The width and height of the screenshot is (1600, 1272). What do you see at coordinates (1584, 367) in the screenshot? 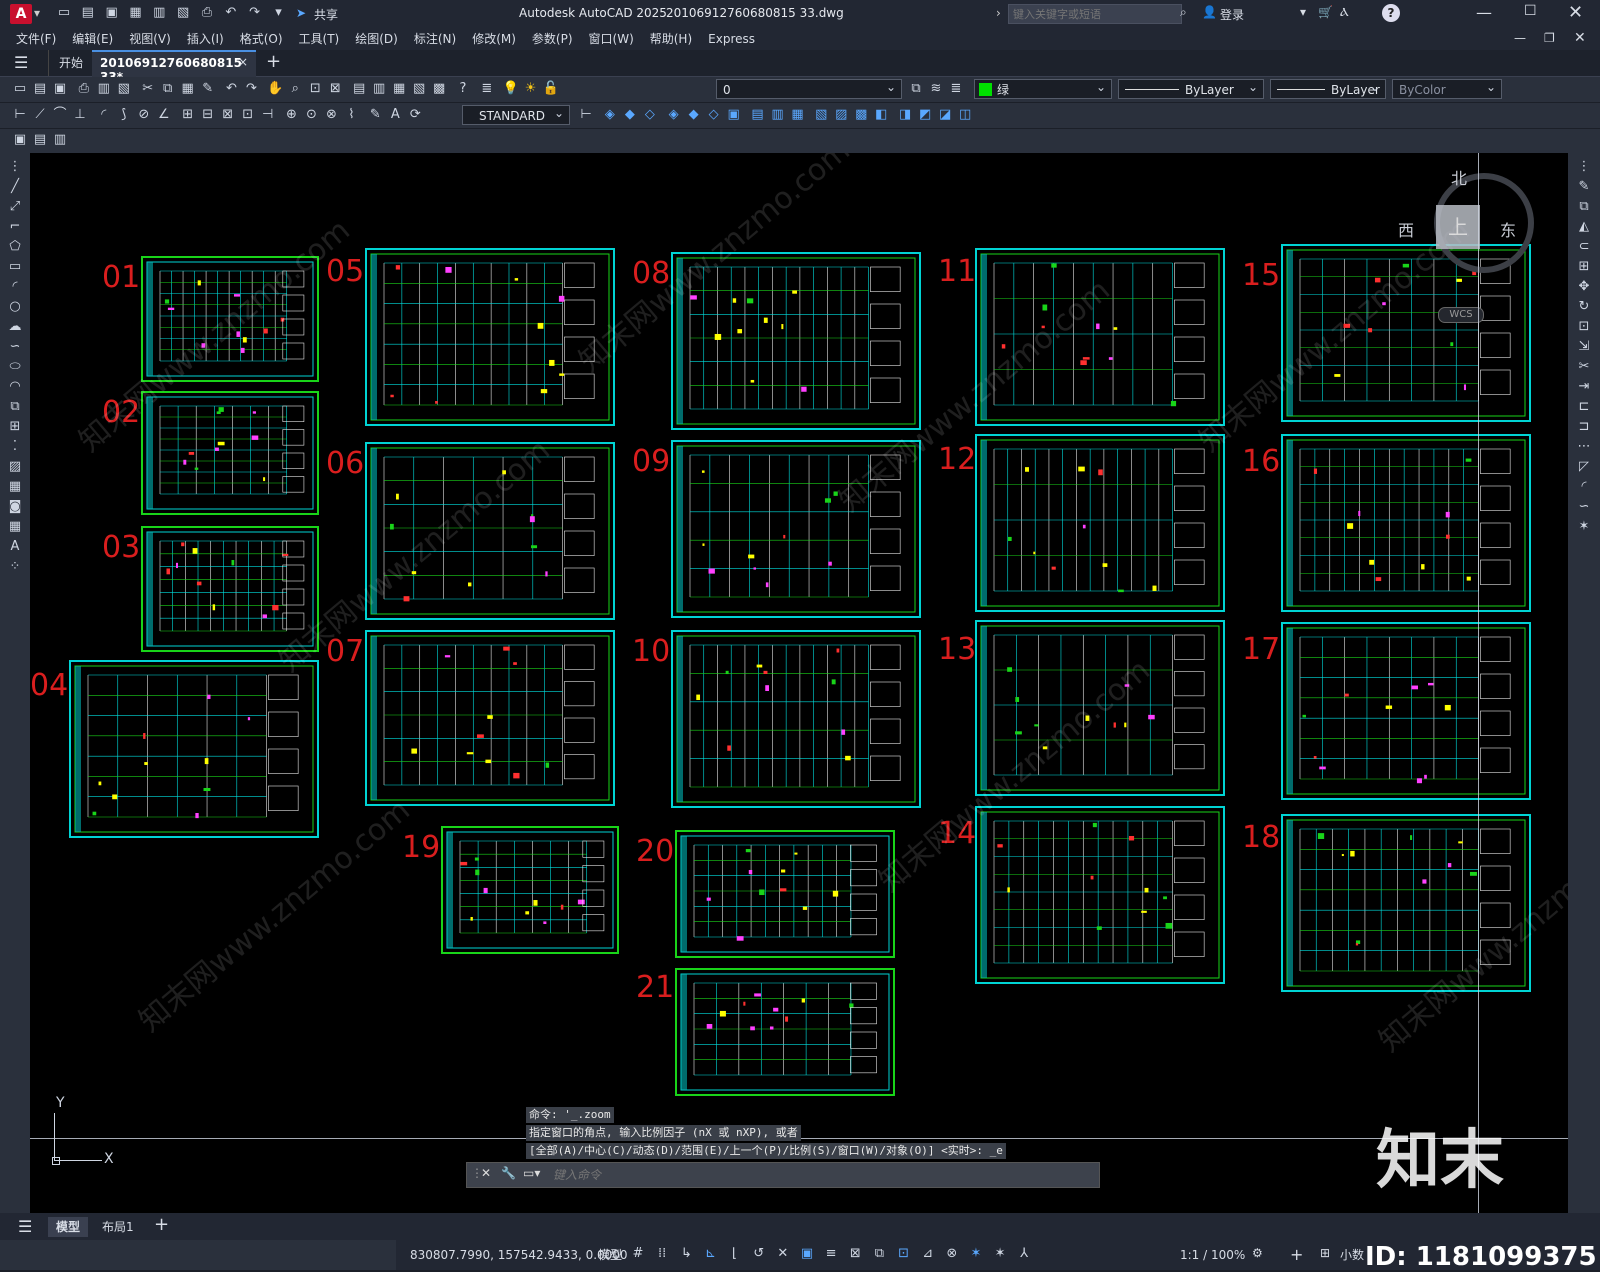
I see `trim-icon: ✂` at bounding box center [1584, 367].